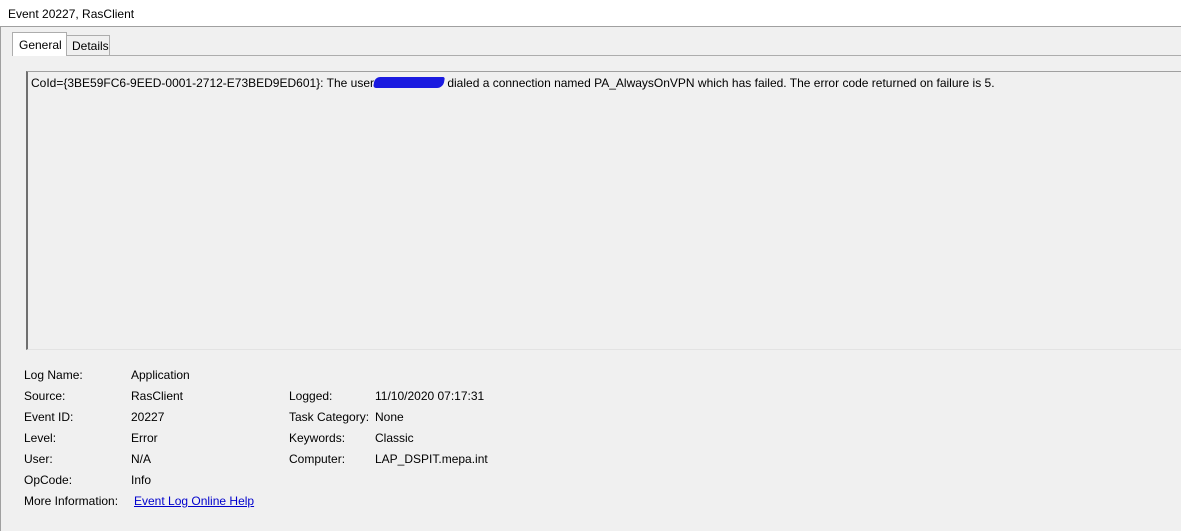  Describe the element at coordinates (40, 438) in the screenshot. I see `level-label: Level:` at that location.